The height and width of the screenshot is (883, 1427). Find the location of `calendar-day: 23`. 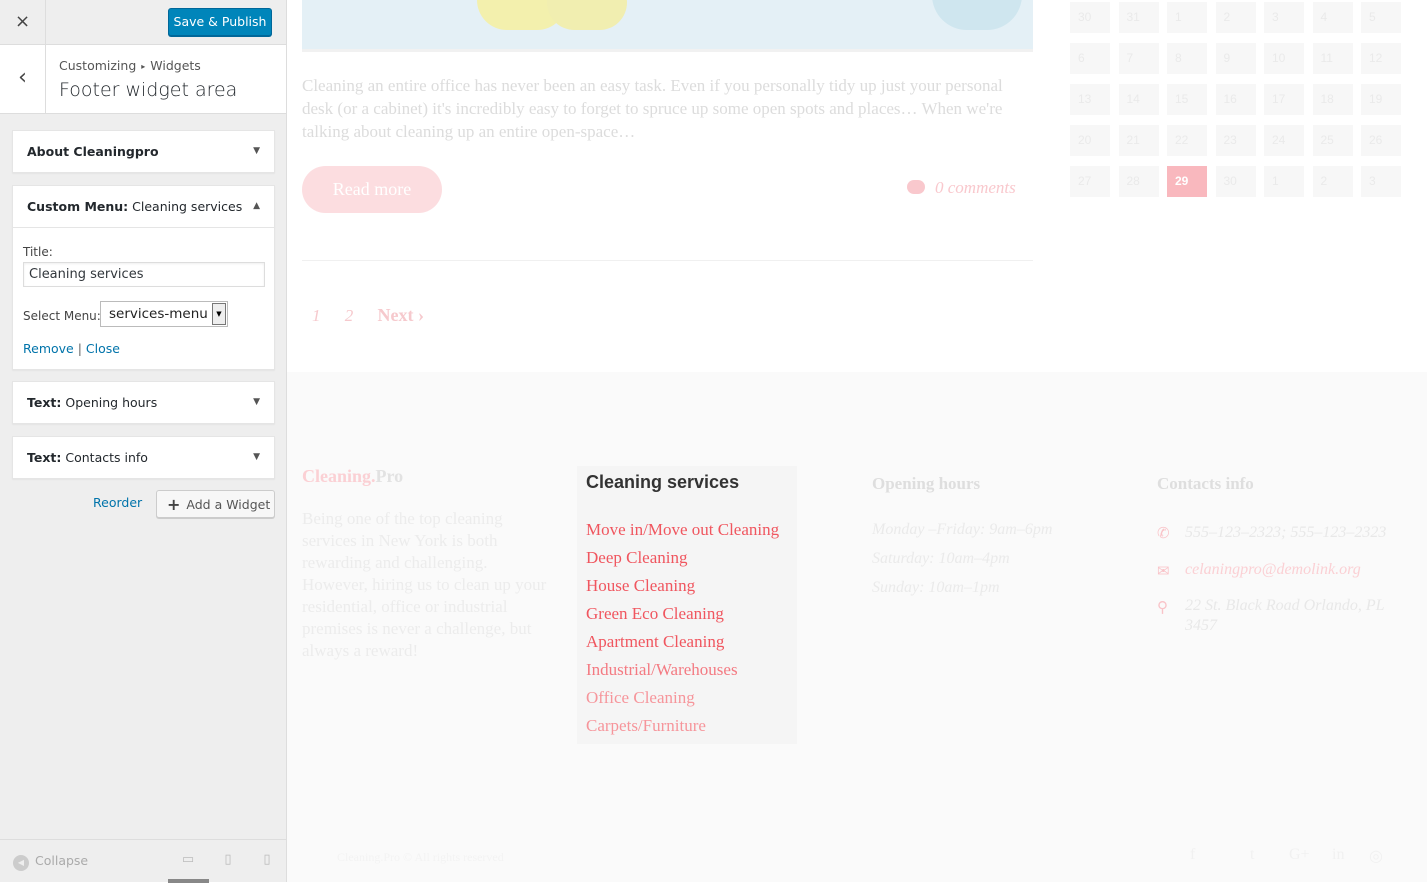

calendar-day: 23 is located at coordinates (1235, 140).